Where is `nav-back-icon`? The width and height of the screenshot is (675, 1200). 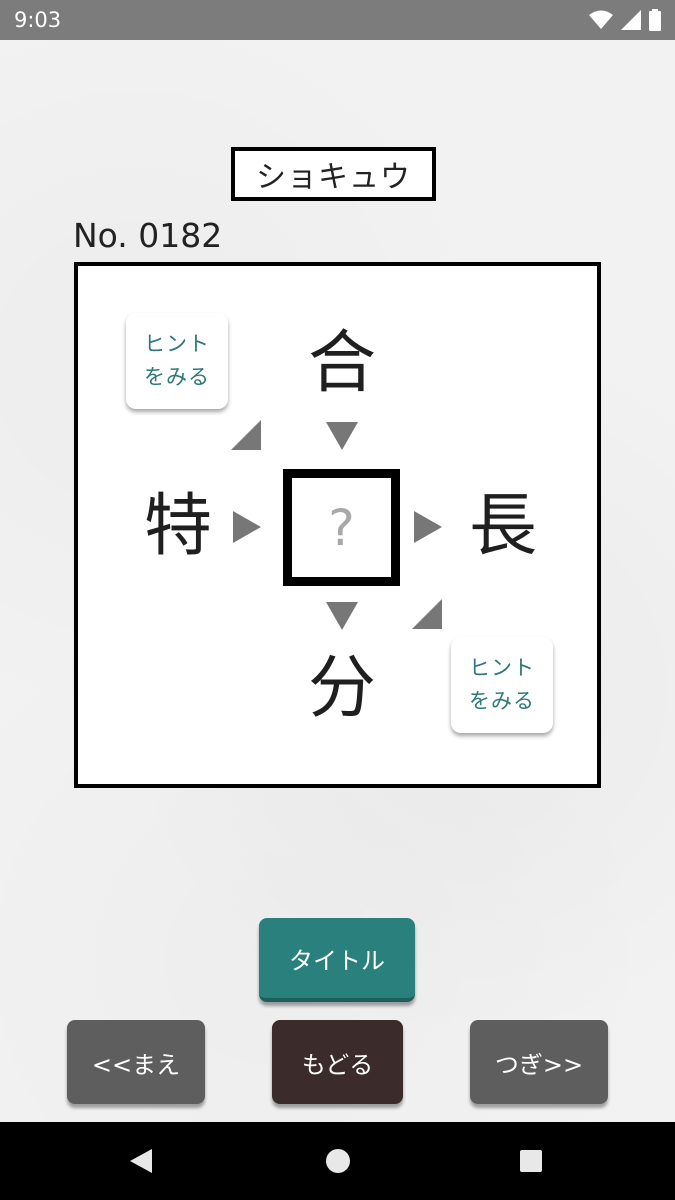 nav-back-icon is located at coordinates (141, 1161).